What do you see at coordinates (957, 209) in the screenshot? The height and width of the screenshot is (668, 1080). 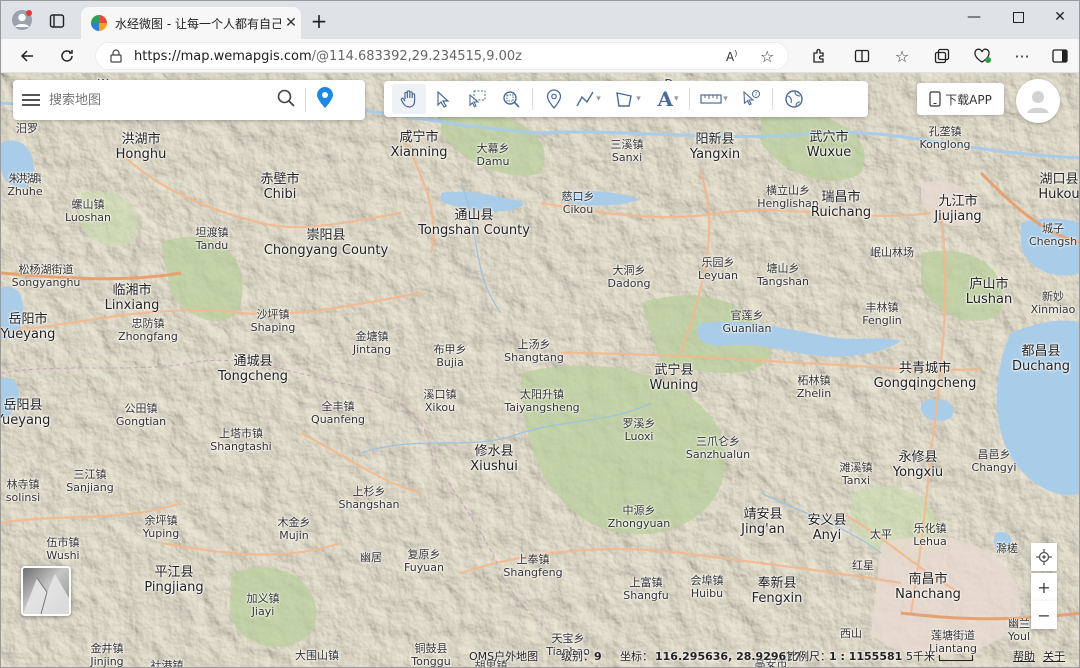 I see `map-place-label: 九江市 Jiujiang` at bounding box center [957, 209].